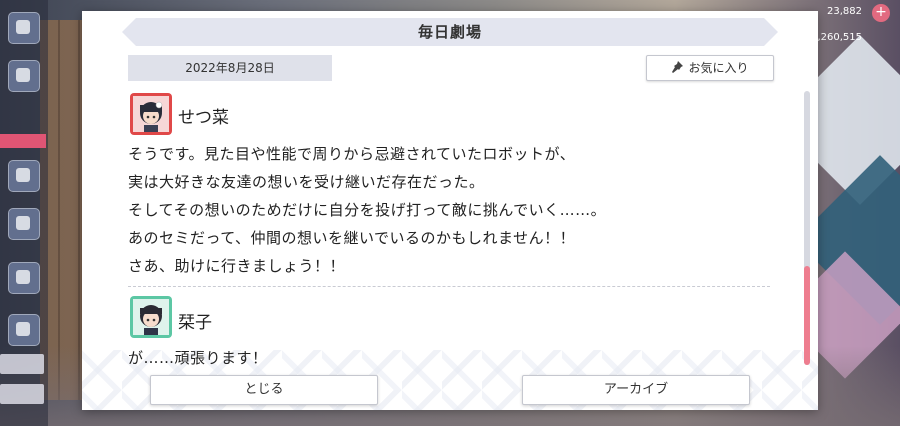 Image resolution: width=900 pixels, height=426 pixels. Describe the element at coordinates (844, 11) in the screenshot. I see `currency-value: 23,882` at that location.